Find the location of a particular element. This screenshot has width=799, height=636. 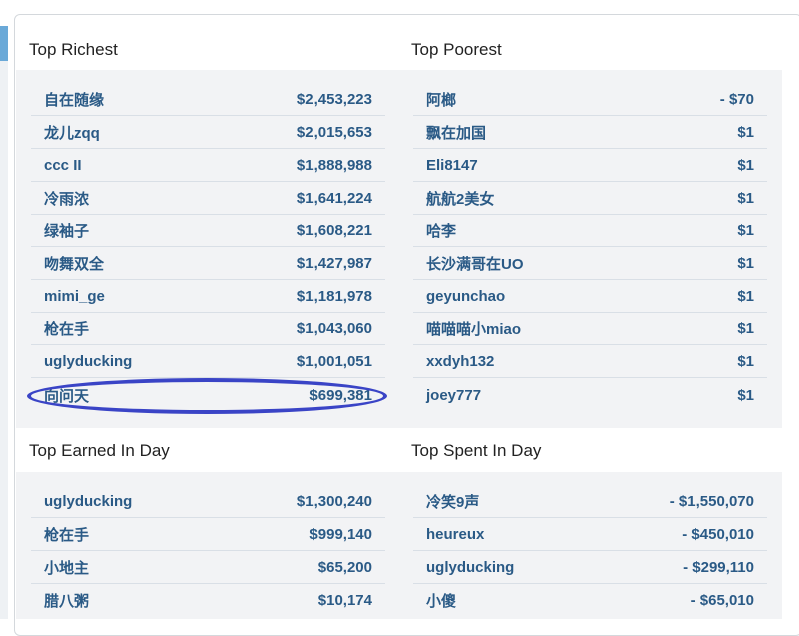

player-money: $999,140 is located at coordinates (340, 534).